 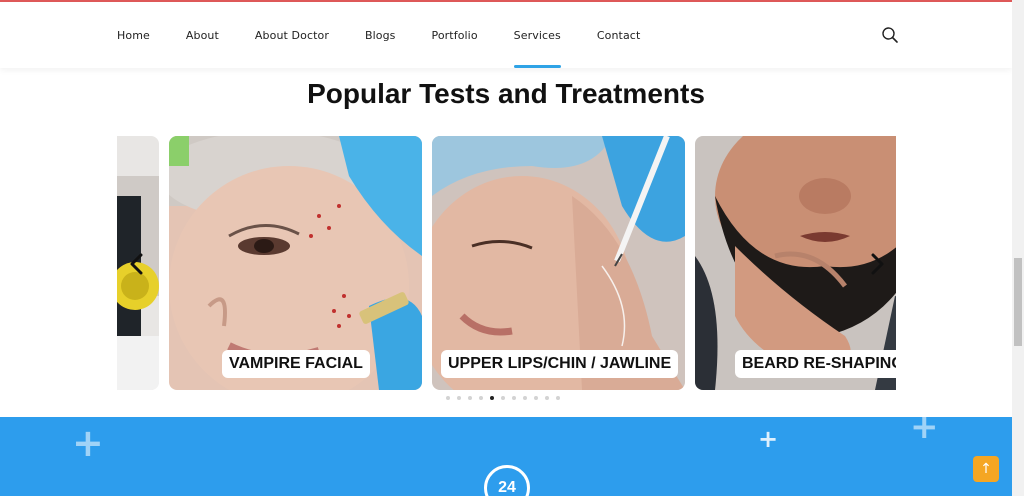 What do you see at coordinates (295, 263) in the screenshot?
I see `carousel-card-vampire-facial: VAMPIRE FACIAL` at bounding box center [295, 263].